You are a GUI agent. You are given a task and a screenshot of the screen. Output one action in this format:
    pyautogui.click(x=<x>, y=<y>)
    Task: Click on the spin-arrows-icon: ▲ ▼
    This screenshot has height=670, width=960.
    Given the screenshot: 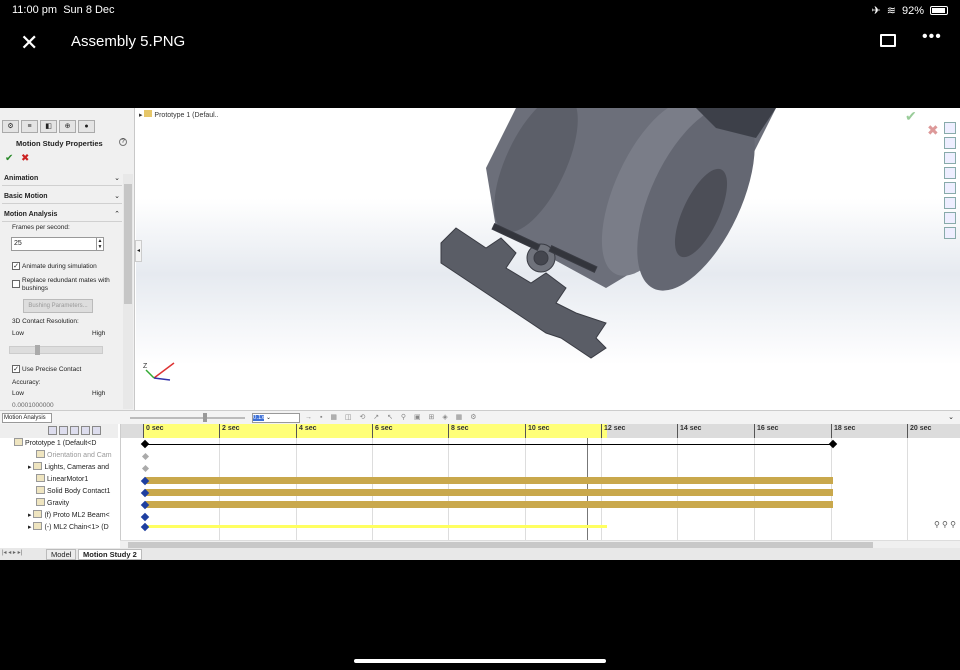 What is the action you would take?
    pyautogui.click(x=99, y=244)
    